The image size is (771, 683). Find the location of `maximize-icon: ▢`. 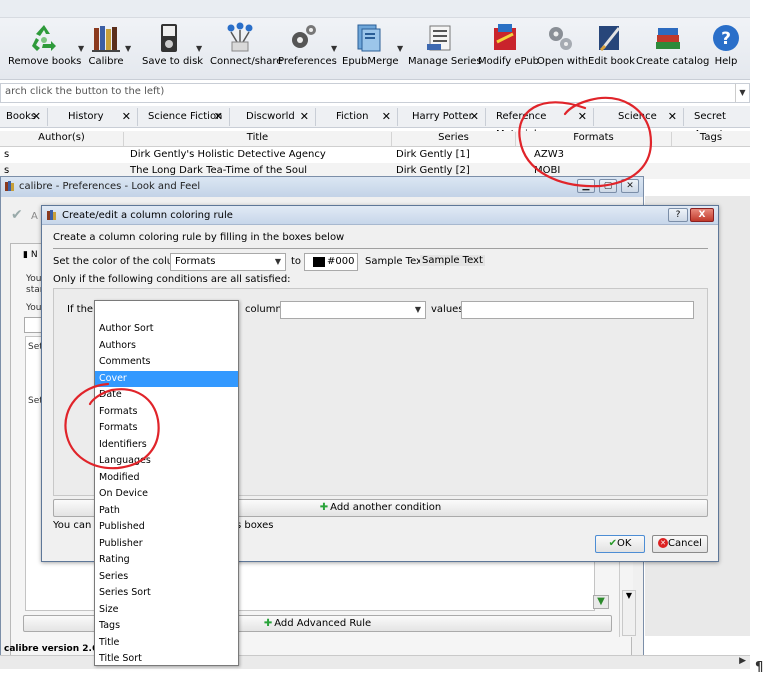

maximize-icon: ▢ is located at coordinates (608, 186).